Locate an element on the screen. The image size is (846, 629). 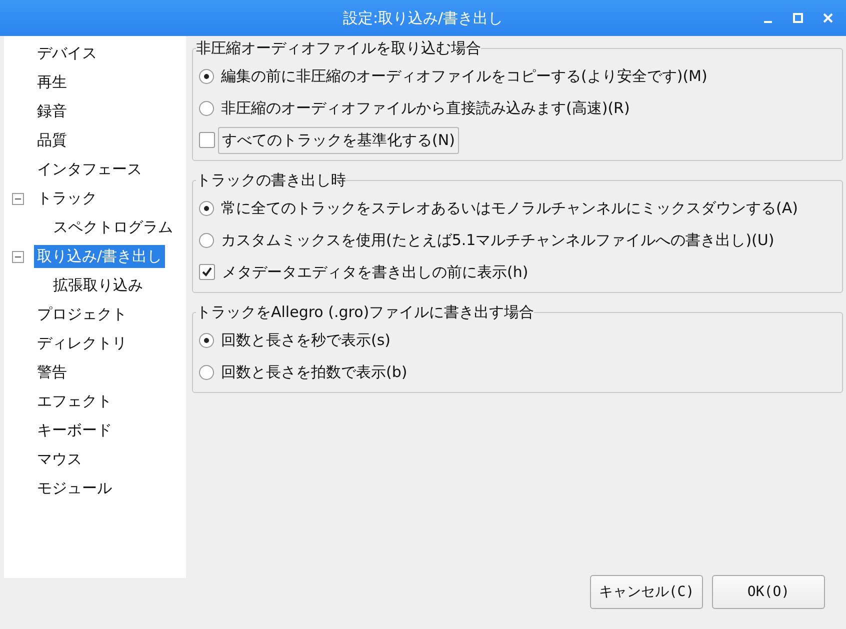
sidebar-item: 取り込み/書き出し is located at coordinates (100, 256).